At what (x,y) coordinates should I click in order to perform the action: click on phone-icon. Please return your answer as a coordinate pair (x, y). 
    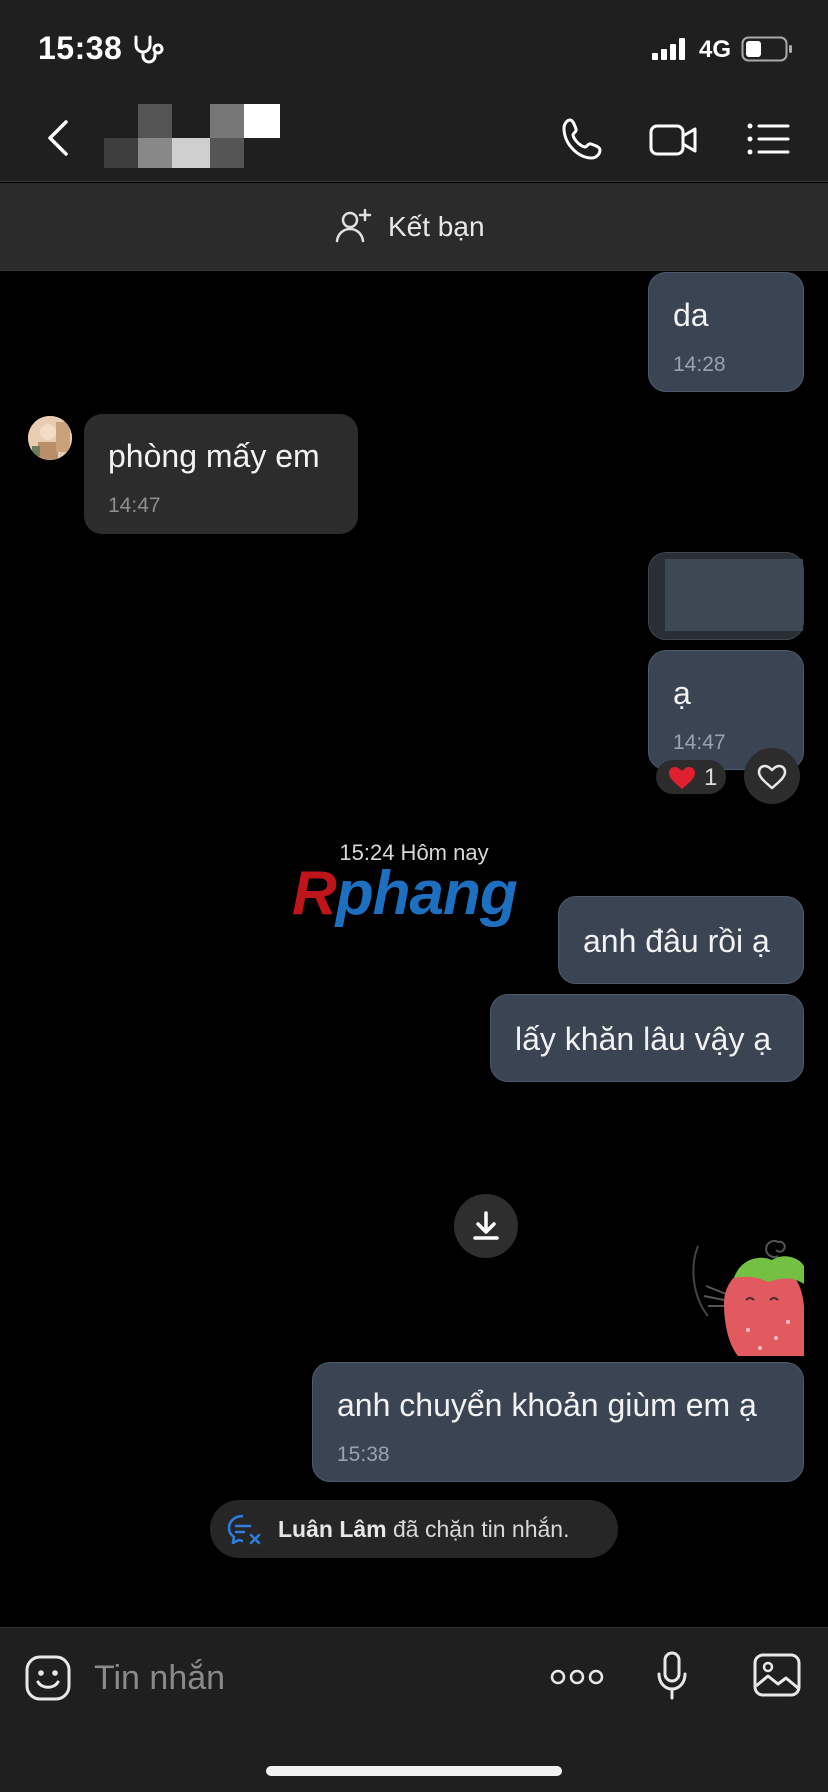
    Looking at the image, I should click on (583, 139).